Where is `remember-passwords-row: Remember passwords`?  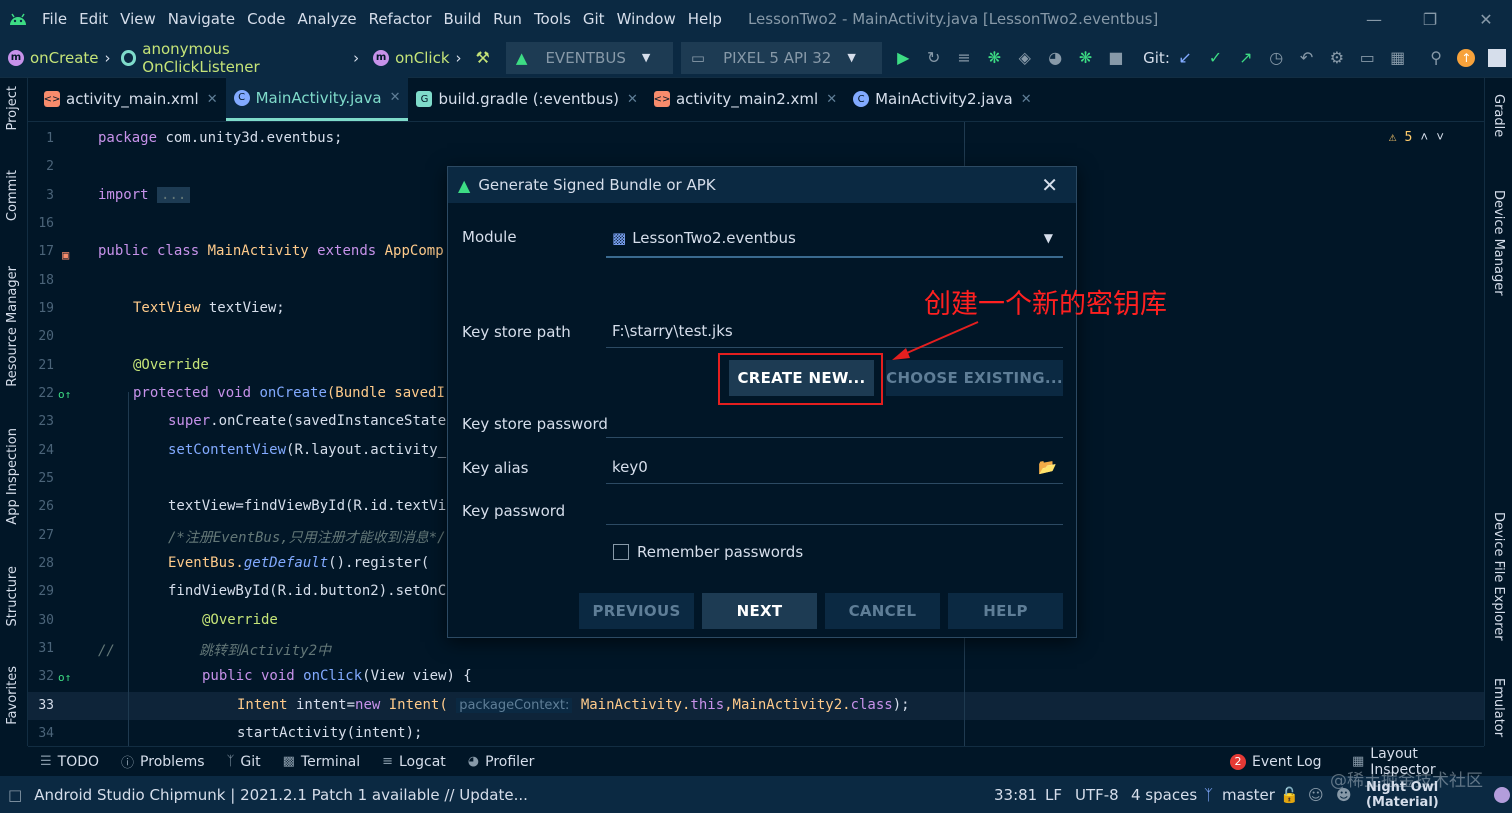 remember-passwords-row: Remember passwords is located at coordinates (708, 552).